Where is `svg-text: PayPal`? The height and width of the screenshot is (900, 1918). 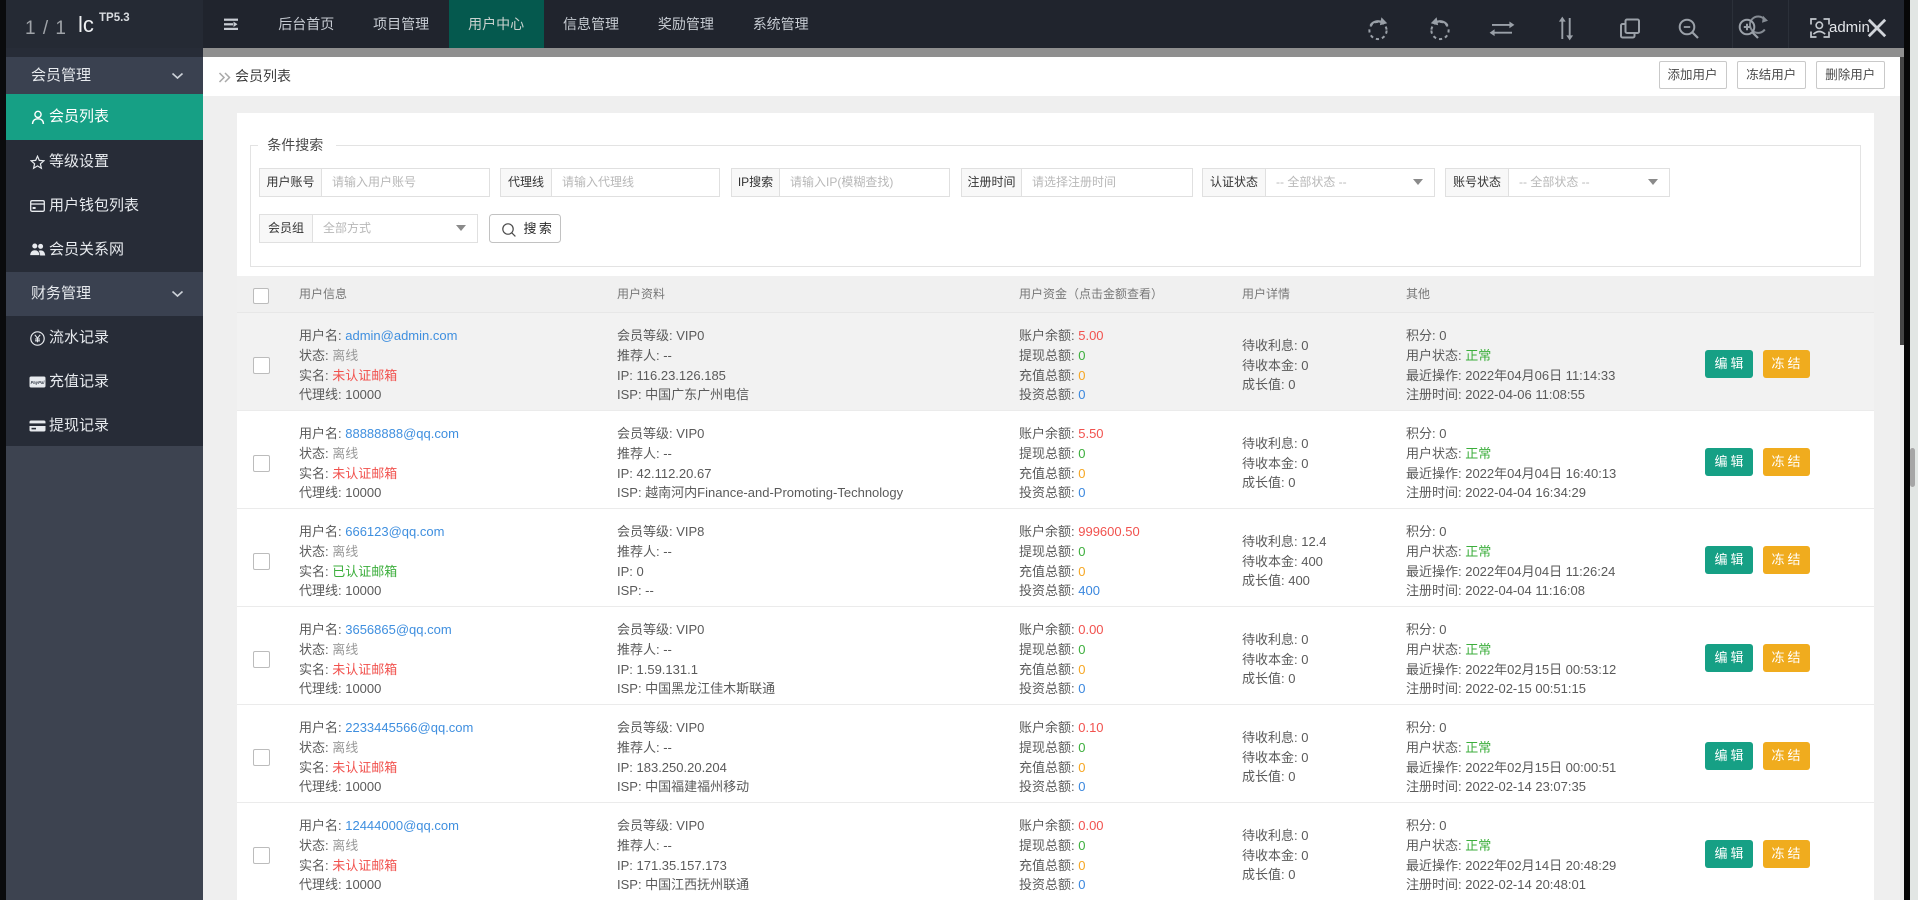
svg-text: PayPal is located at coordinates (38, 382).